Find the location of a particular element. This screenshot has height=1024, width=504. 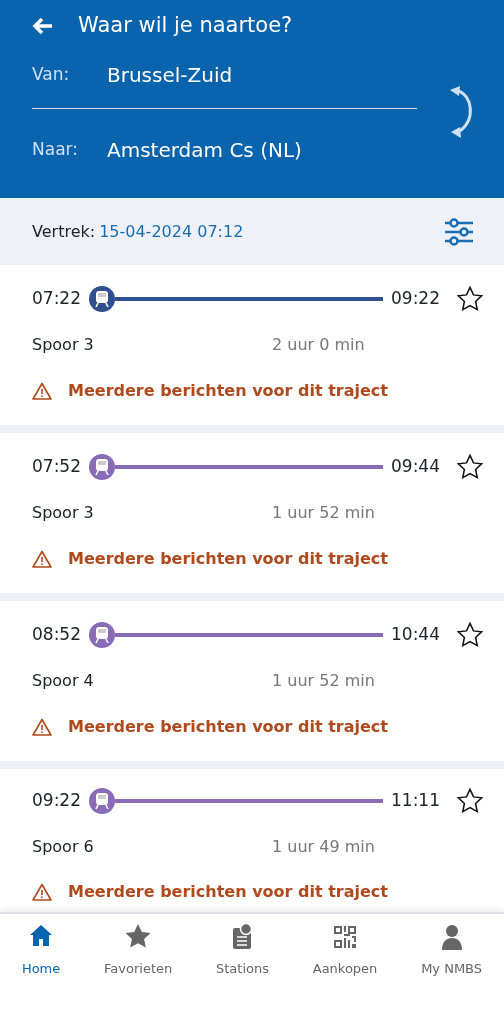

to-label: Naar: is located at coordinates (55, 149).